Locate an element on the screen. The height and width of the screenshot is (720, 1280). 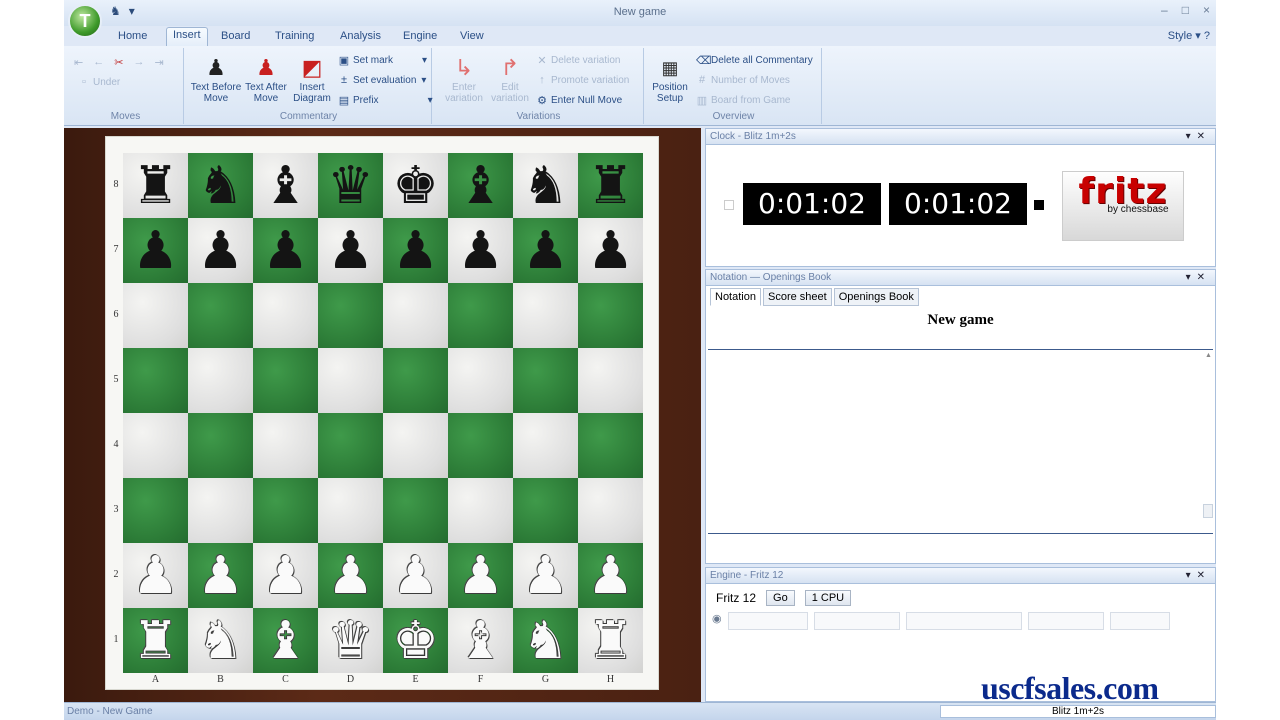
board-square-b1: ♞ is located at coordinates (220, 640).